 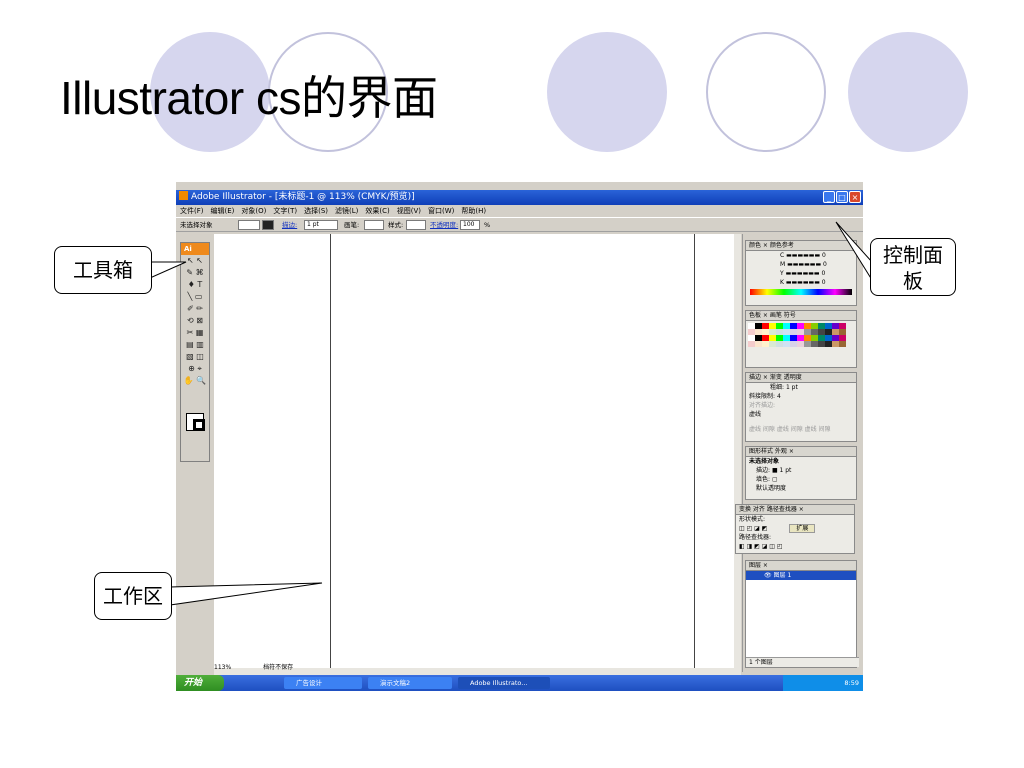 I want to click on system-tray: 8:59, so click(x=823, y=683).